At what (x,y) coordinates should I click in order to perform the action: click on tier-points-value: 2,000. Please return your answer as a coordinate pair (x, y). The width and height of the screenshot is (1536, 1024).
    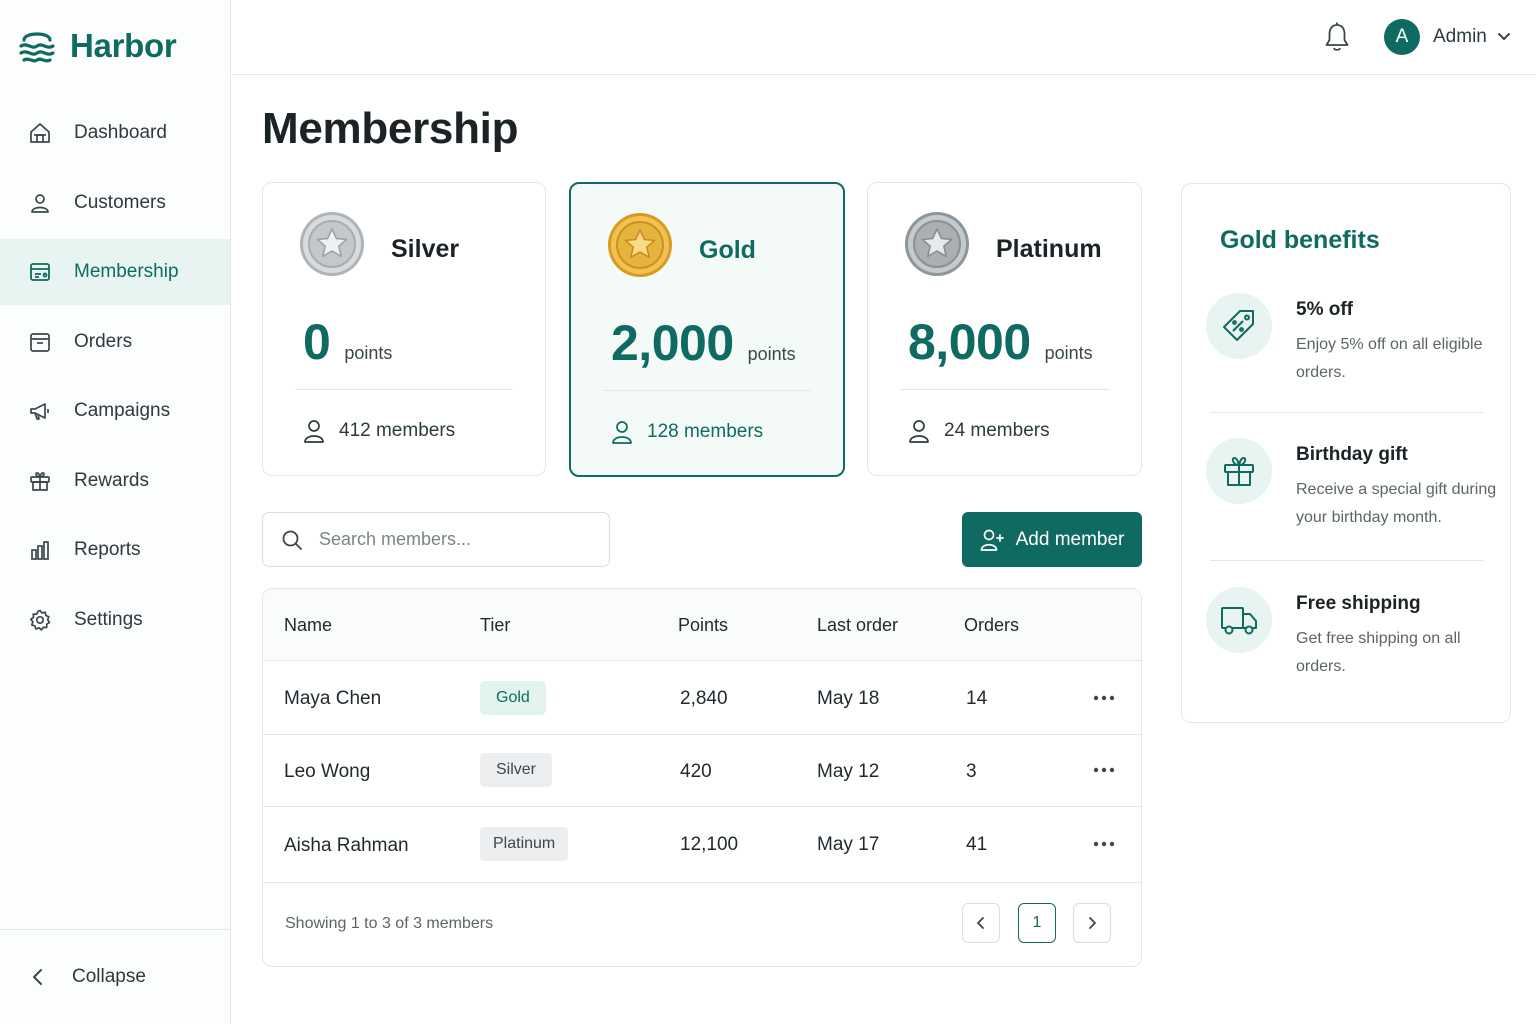
    Looking at the image, I should click on (672, 343).